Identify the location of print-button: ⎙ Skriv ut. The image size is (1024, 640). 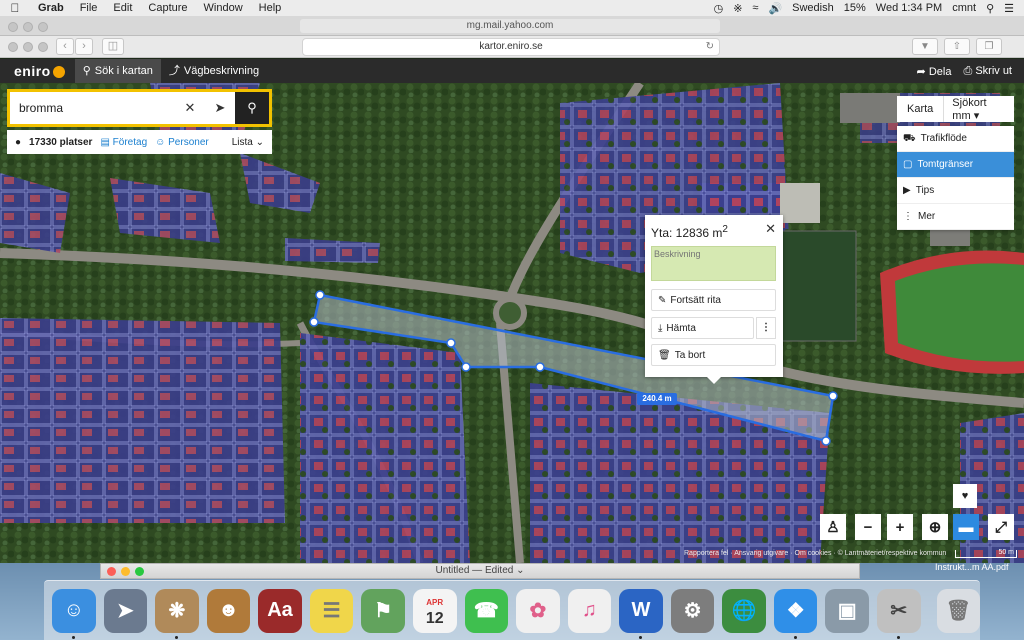
(987, 71).